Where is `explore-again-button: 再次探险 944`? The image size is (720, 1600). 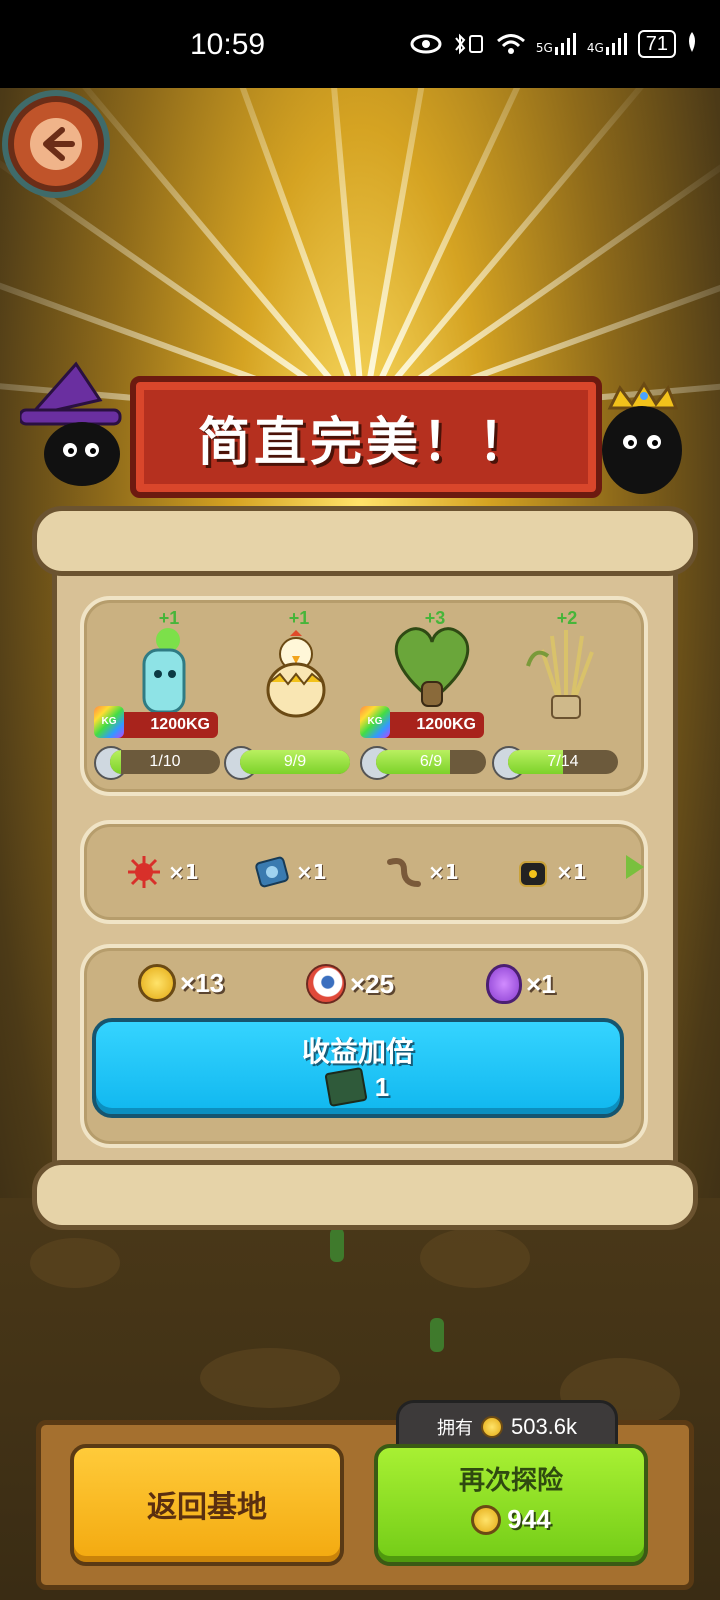 explore-again-button: 再次探险 944 is located at coordinates (511, 1505).